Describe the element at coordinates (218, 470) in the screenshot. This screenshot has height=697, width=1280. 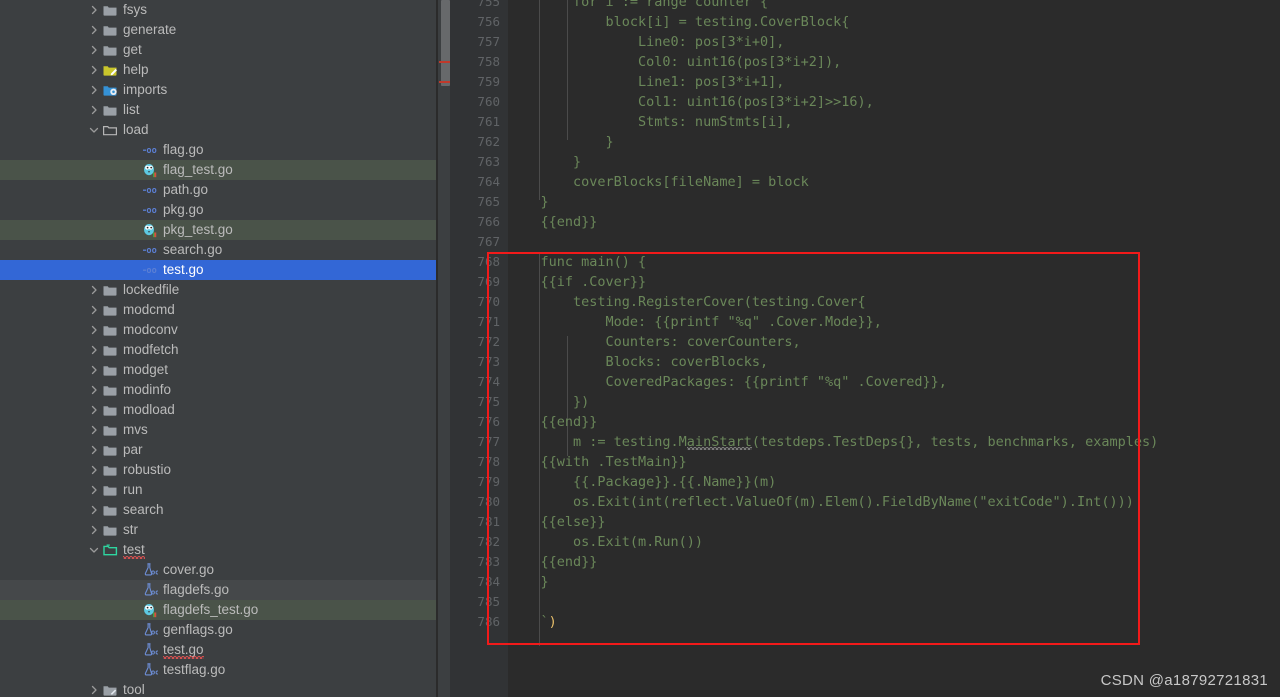
I see `tree-folder-row: robustio` at that location.